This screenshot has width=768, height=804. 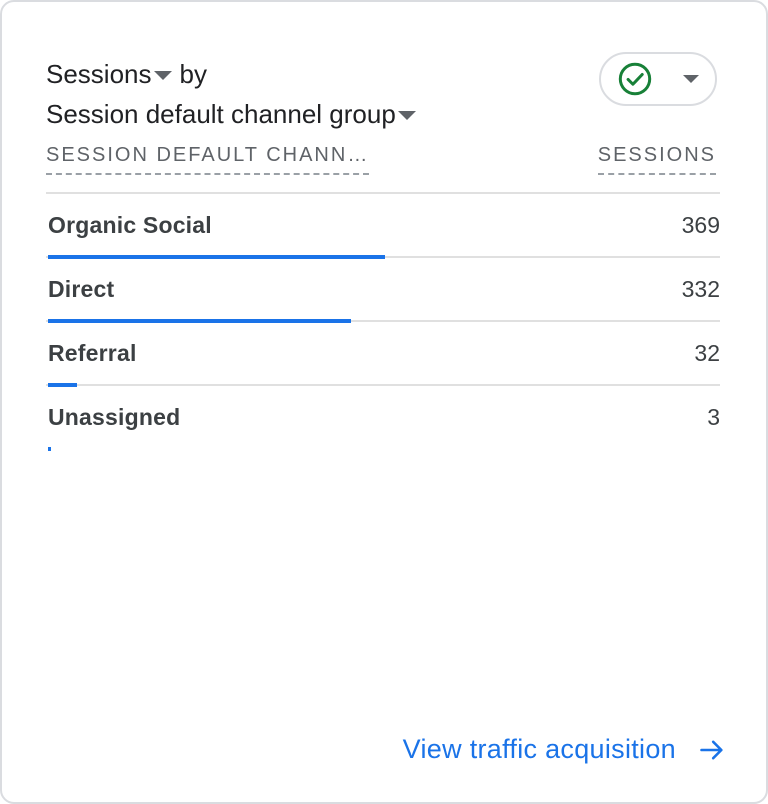 What do you see at coordinates (658, 79) in the screenshot?
I see `data-quality-status-button` at bounding box center [658, 79].